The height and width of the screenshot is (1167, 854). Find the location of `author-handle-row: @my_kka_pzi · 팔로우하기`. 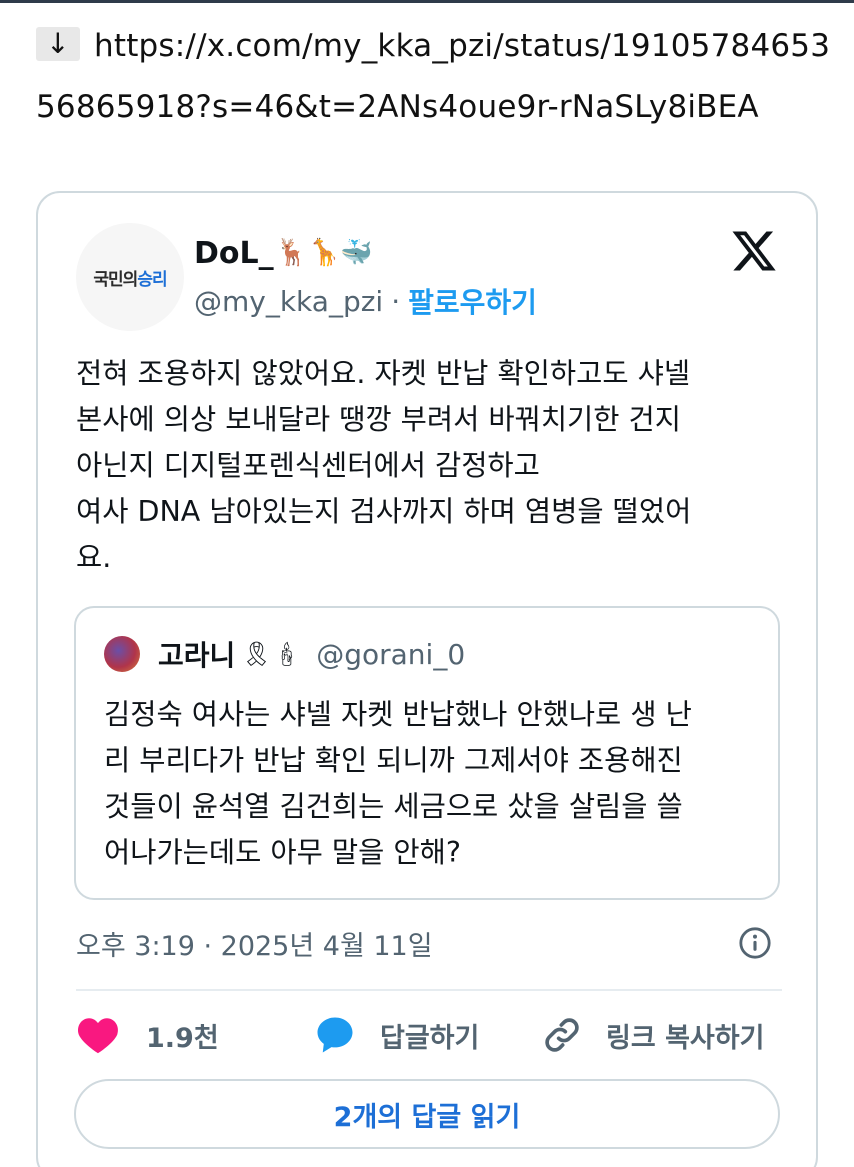

author-handle-row: @my_kka_pzi · 팔로우하기 is located at coordinates (365, 301).